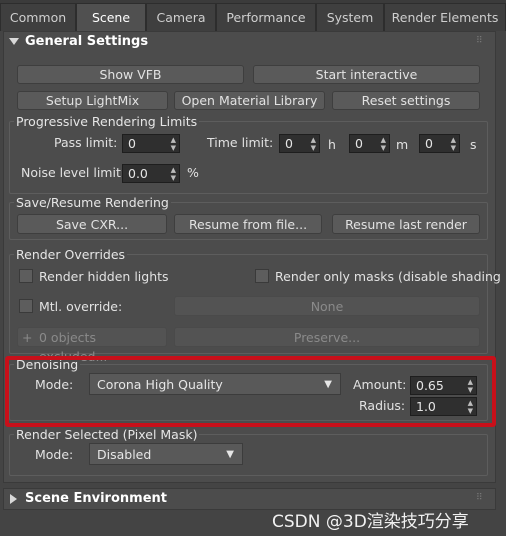 Image resolution: width=506 pixels, height=536 pixels. What do you see at coordinates (388, 276) in the screenshot?
I see `render-only-masks-label: Render only masks (disable shading` at bounding box center [388, 276].